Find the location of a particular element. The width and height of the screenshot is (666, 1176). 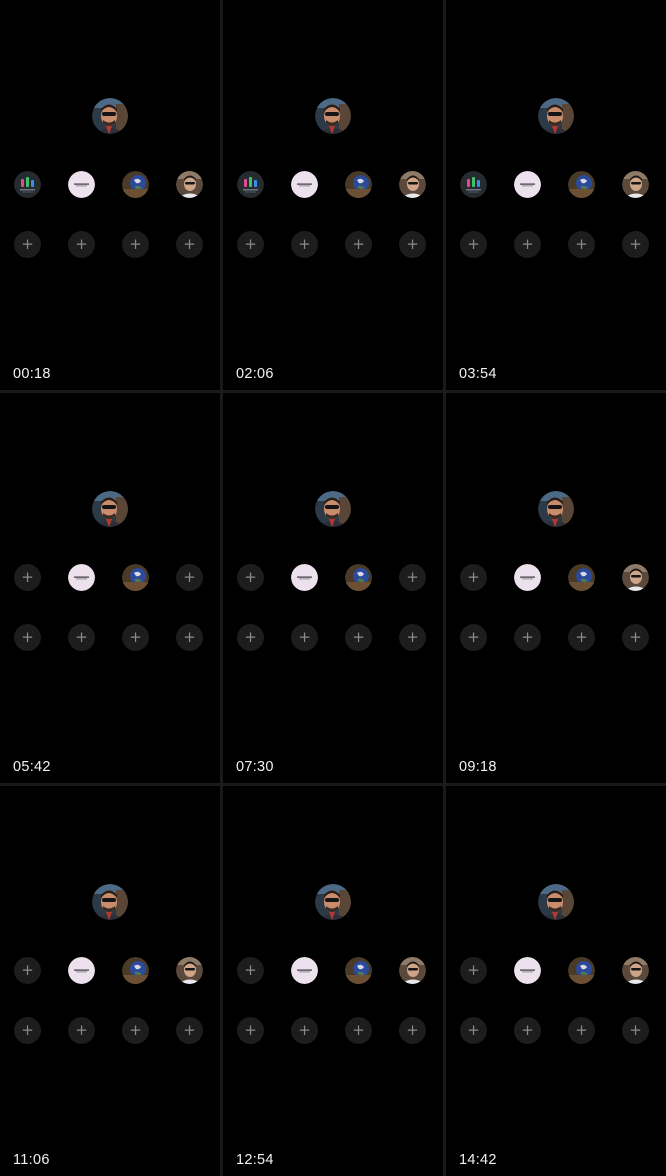

video-frame: + + + + +11:06 is located at coordinates (110, 981).